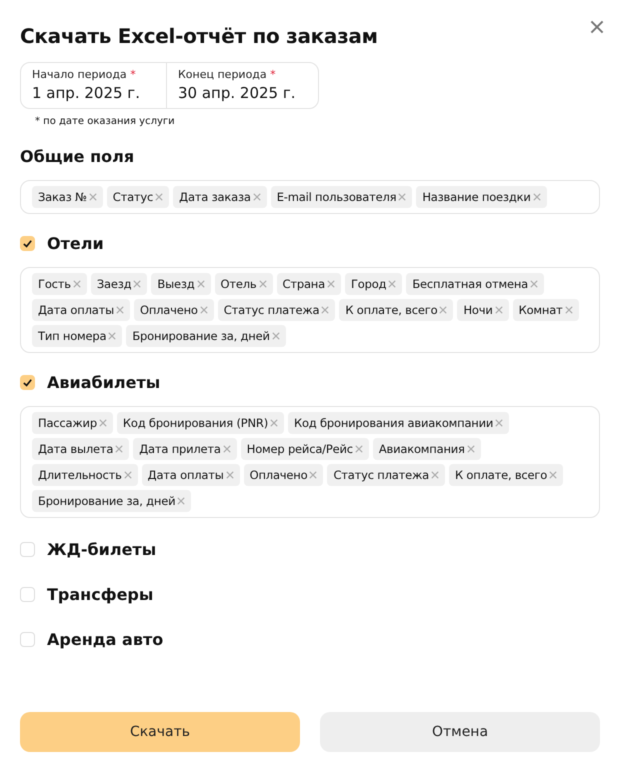 The width and height of the screenshot is (620, 772). What do you see at coordinates (394, 423) in the screenshot?
I see `tag-label: Код бронирования авиакомпании` at bounding box center [394, 423].